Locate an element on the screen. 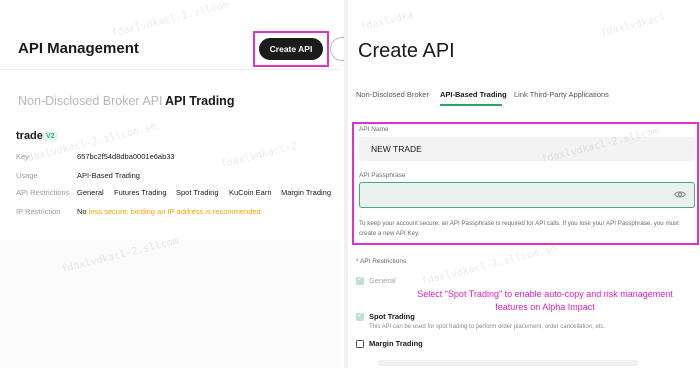 The width and height of the screenshot is (700, 368). tab-non-disclosed-broker: Non-Disclosed Broker is located at coordinates (392, 94).